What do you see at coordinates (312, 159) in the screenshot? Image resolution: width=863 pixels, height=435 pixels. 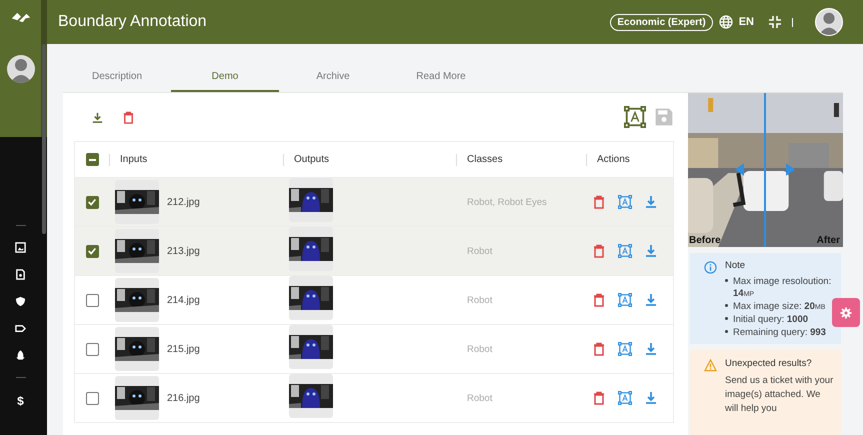 I see `column-header: Outputs` at bounding box center [312, 159].